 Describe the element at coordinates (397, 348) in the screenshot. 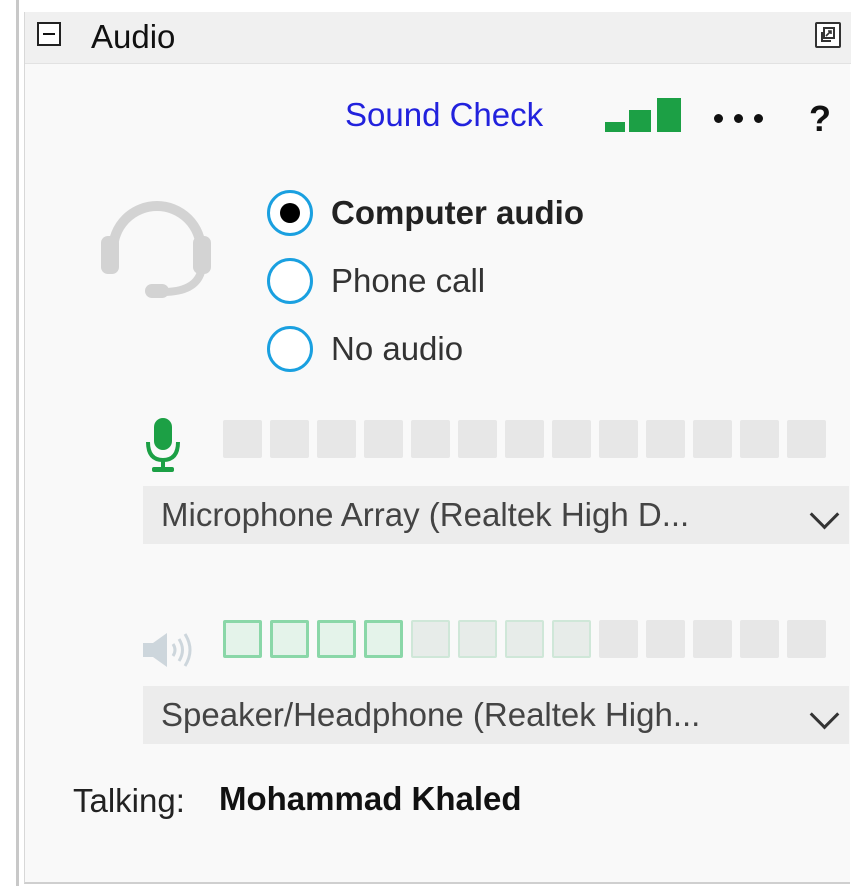

I see `radio-label: No audio` at that location.